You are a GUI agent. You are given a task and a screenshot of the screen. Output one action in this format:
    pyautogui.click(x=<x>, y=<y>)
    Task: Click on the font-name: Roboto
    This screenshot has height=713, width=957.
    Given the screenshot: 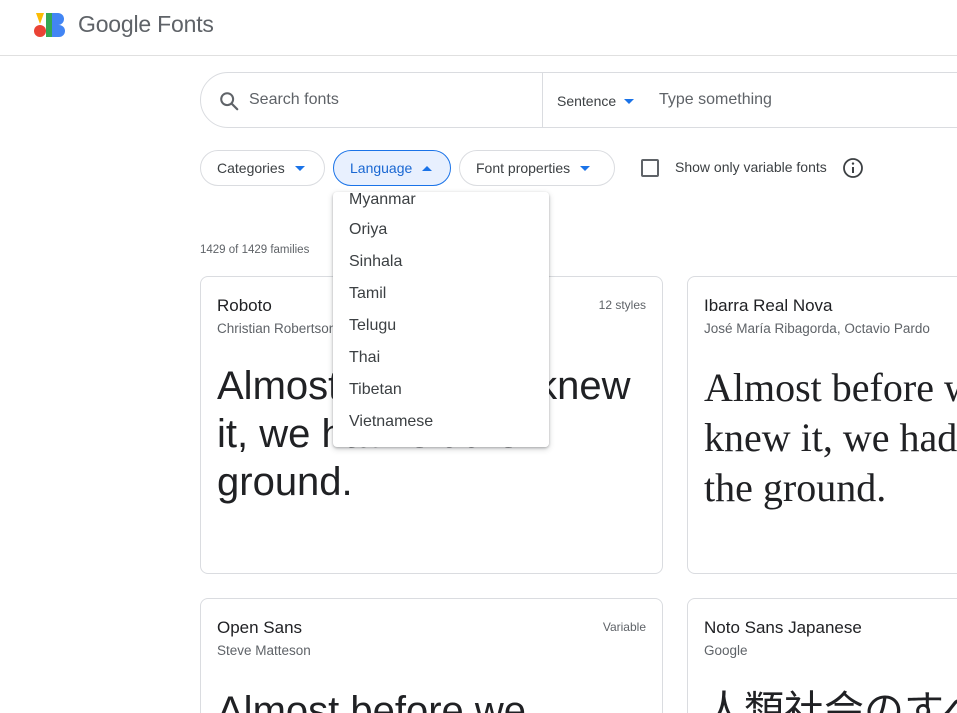 What is the action you would take?
    pyautogui.click(x=244, y=305)
    